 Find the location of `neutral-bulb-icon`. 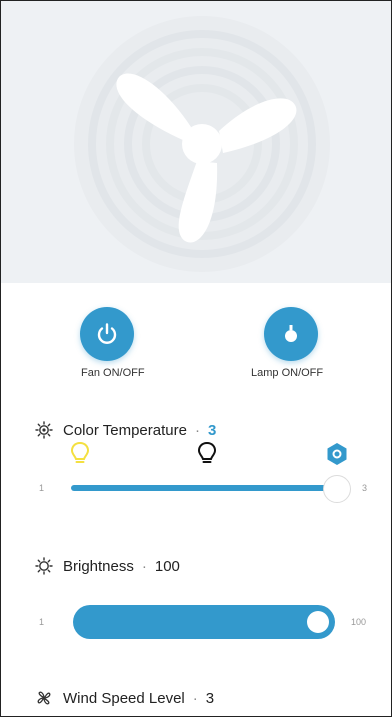

neutral-bulb-icon is located at coordinates (207, 453).